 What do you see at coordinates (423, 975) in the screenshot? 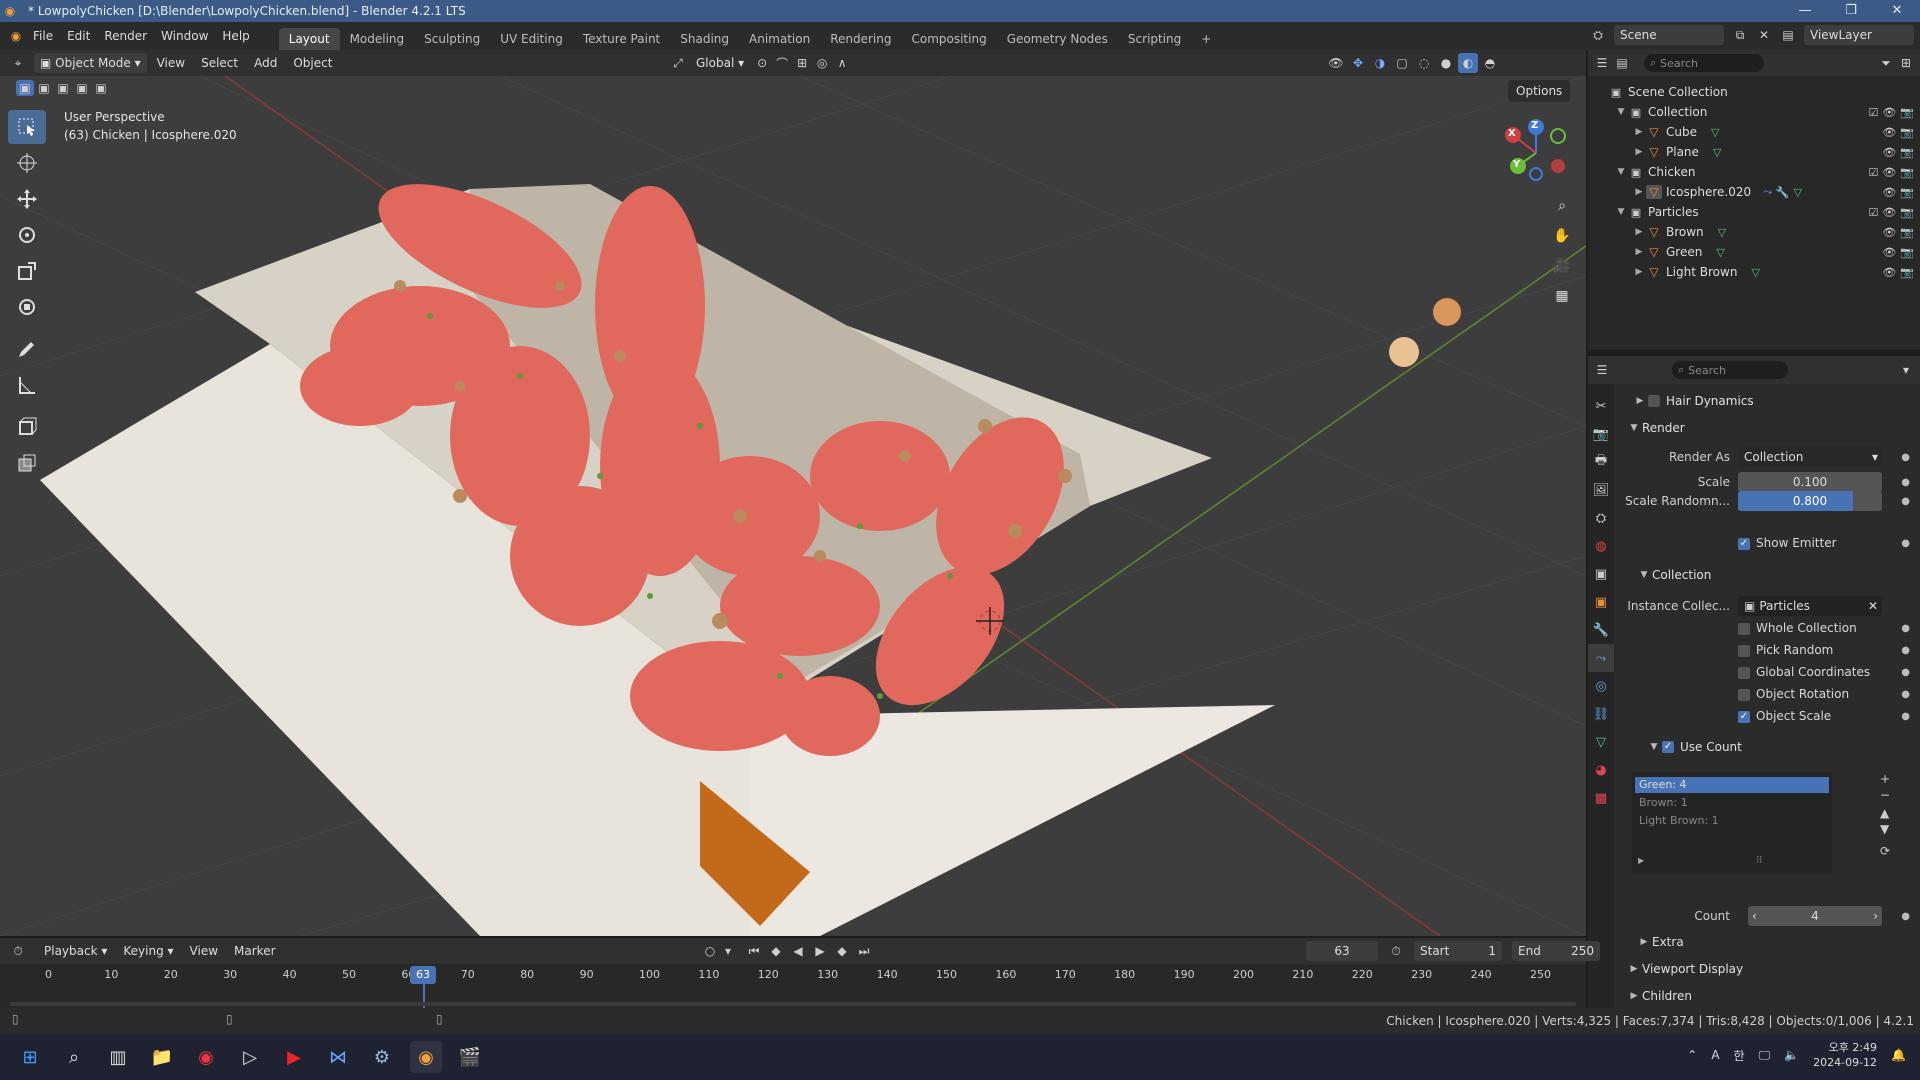
I see `playhead: 63` at bounding box center [423, 975].